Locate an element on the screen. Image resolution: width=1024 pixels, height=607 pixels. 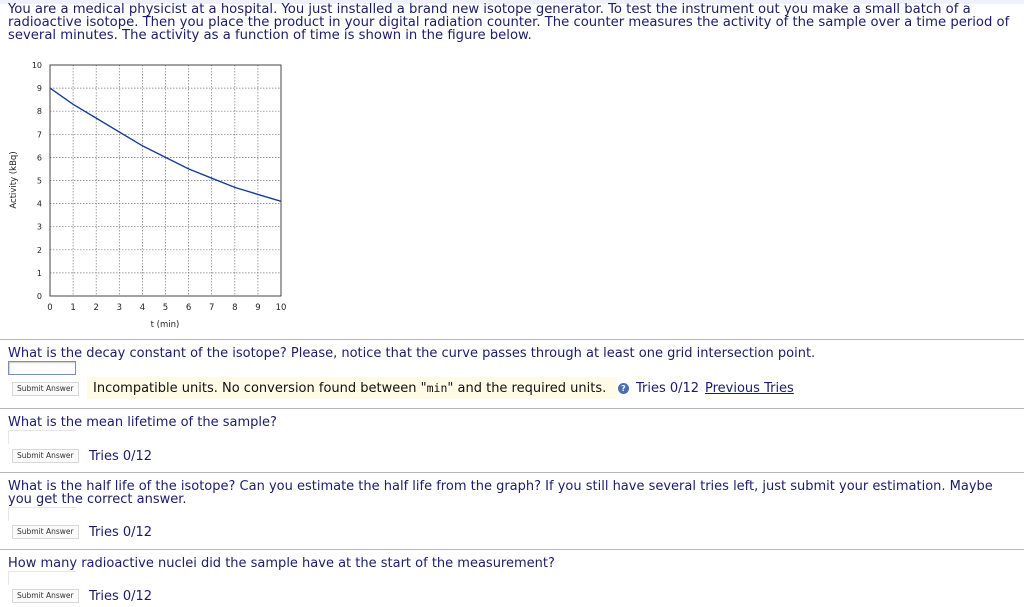
y-tick-label: 6 is located at coordinates (39, 157).